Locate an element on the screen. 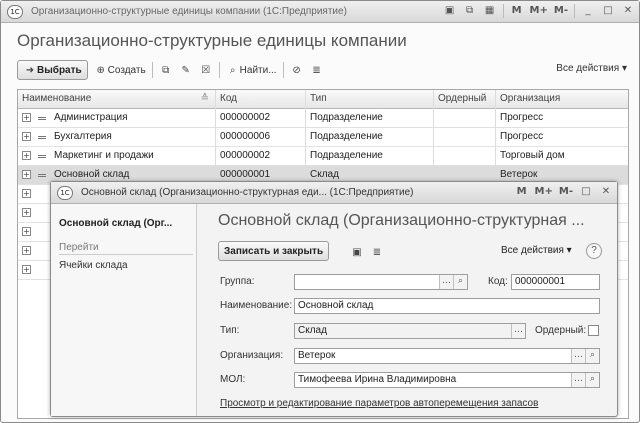  copy-button: ⧉ is located at coordinates (166, 70).